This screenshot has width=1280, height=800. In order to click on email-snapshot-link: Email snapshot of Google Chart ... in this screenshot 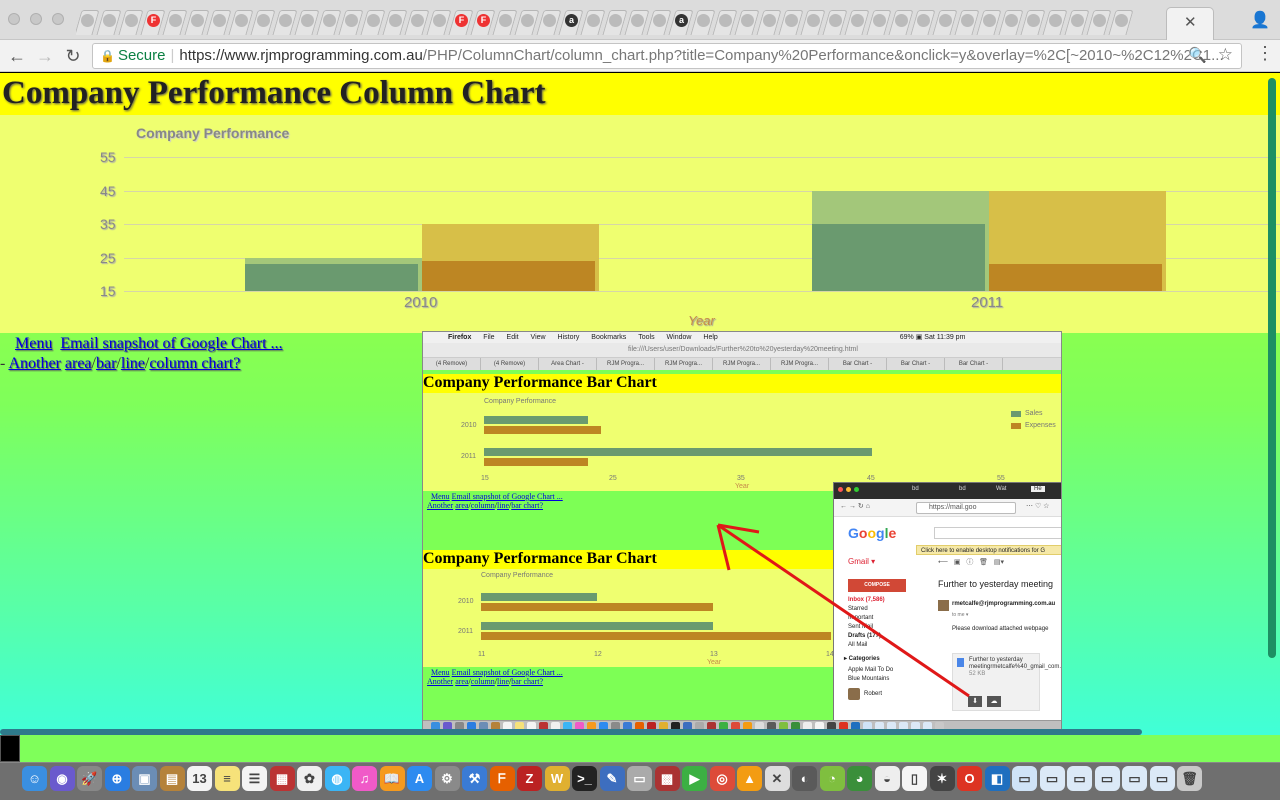, I will do `click(171, 343)`.